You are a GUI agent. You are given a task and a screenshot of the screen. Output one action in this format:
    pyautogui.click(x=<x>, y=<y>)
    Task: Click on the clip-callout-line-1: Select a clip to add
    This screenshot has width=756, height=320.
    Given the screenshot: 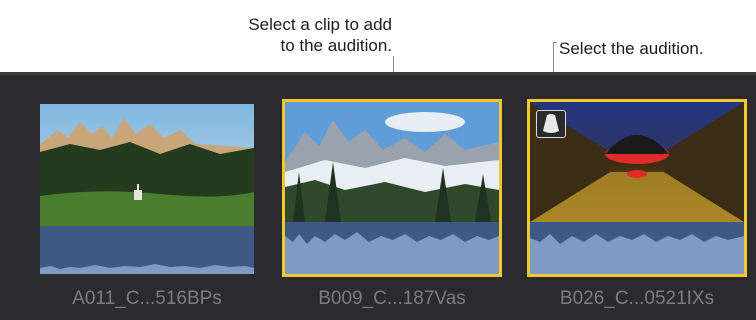 What is the action you would take?
    pyautogui.click(x=320, y=24)
    